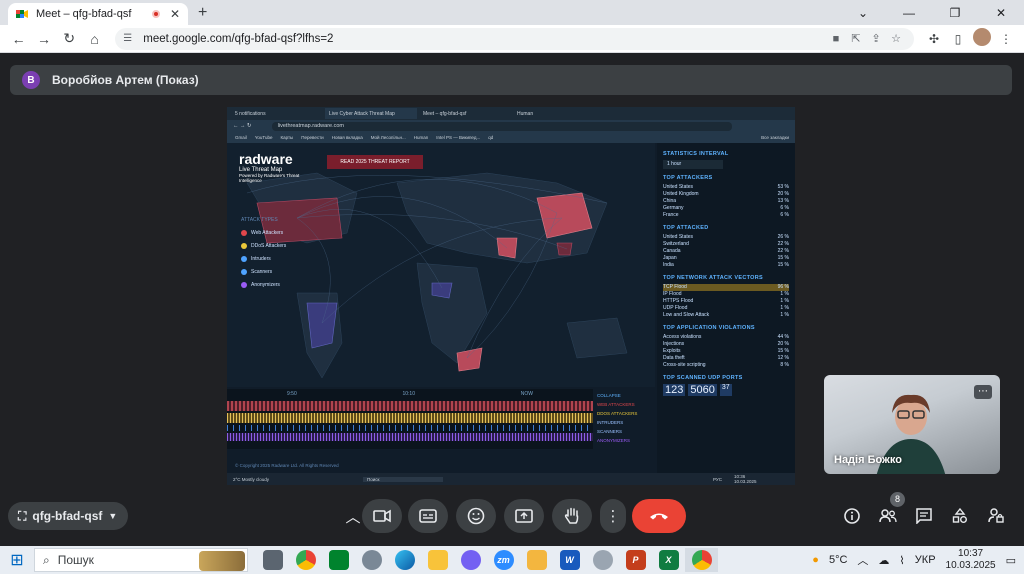 Image resolution: width=1024 pixels, height=574 pixels. What do you see at coordinates (503, 560) in the screenshot?
I see `zoom-icon: zm` at bounding box center [503, 560].